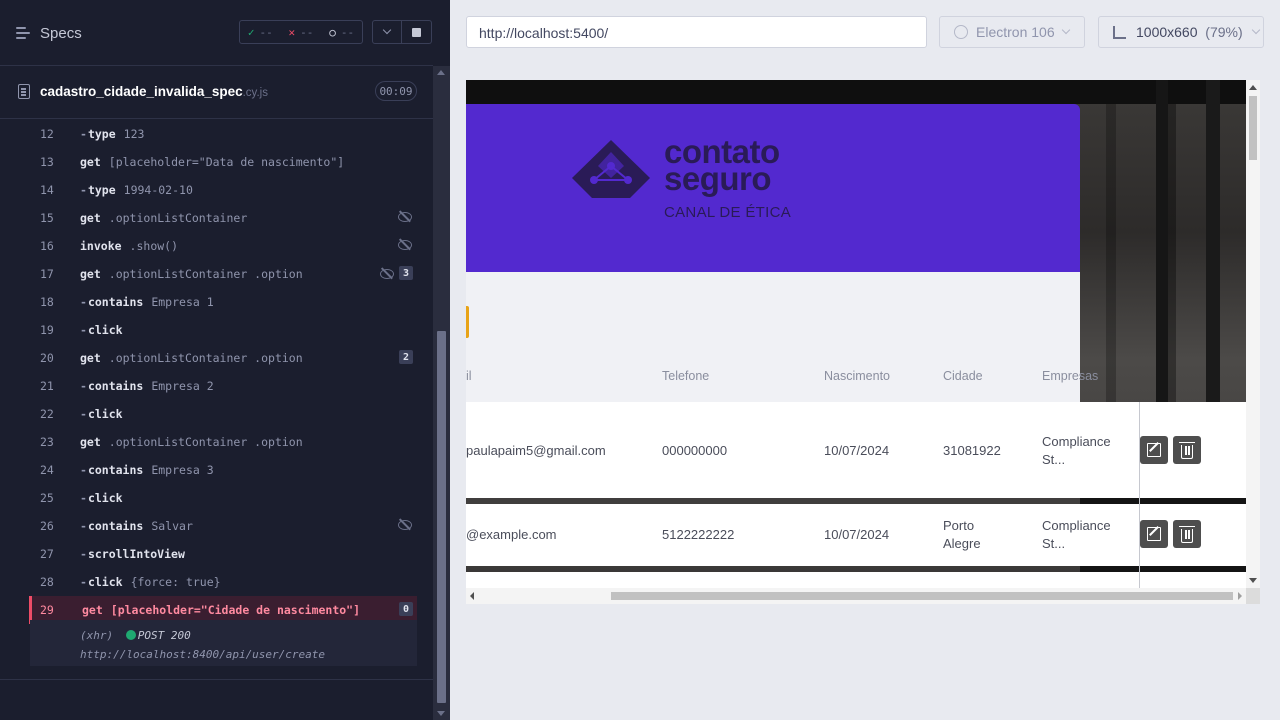 The image size is (1280, 720). Describe the element at coordinates (47, 470) in the screenshot. I see `command-number: 24` at that location.